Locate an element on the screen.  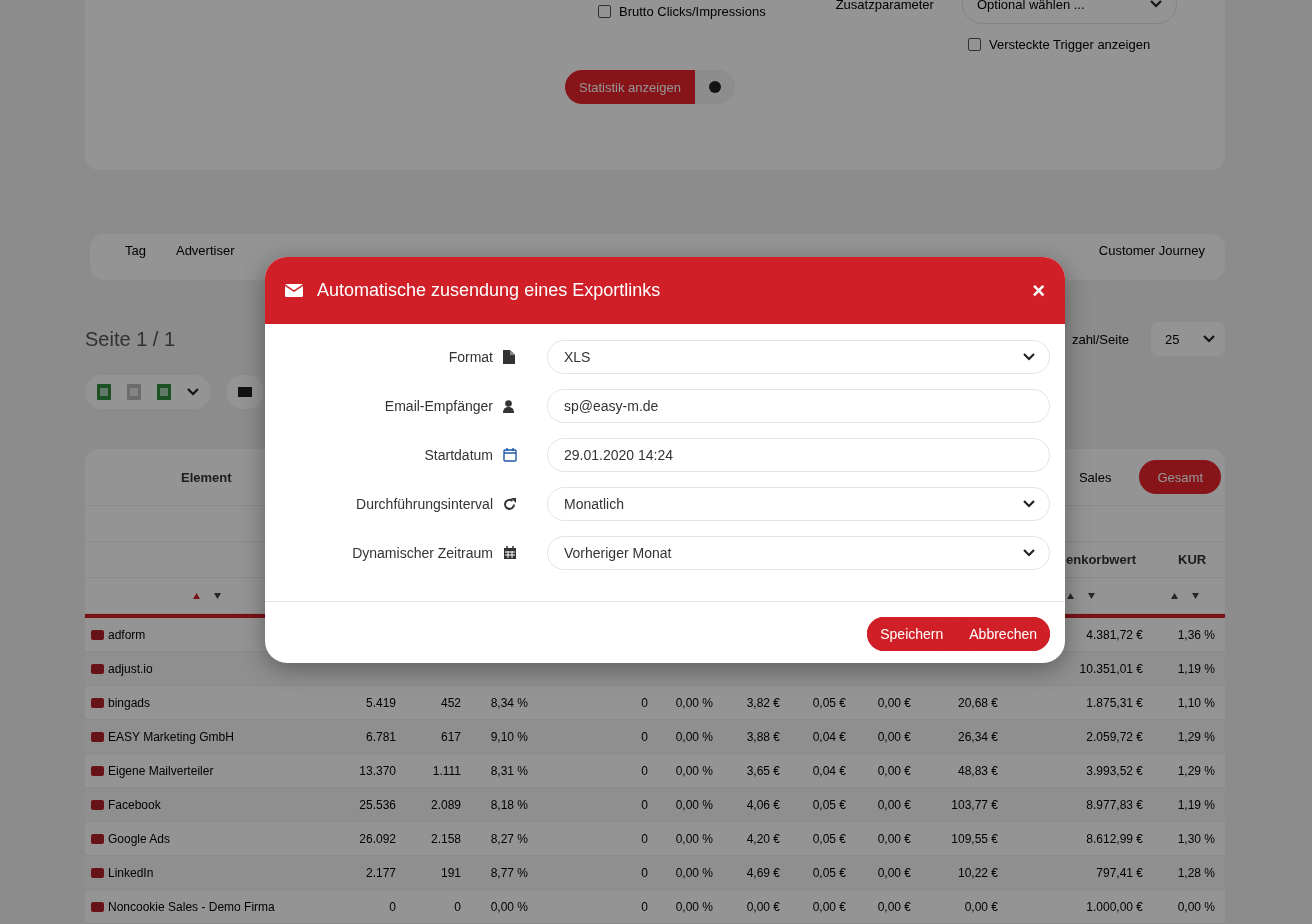
table-cell: 1.000,00 € is located at coordinates (1114, 906).